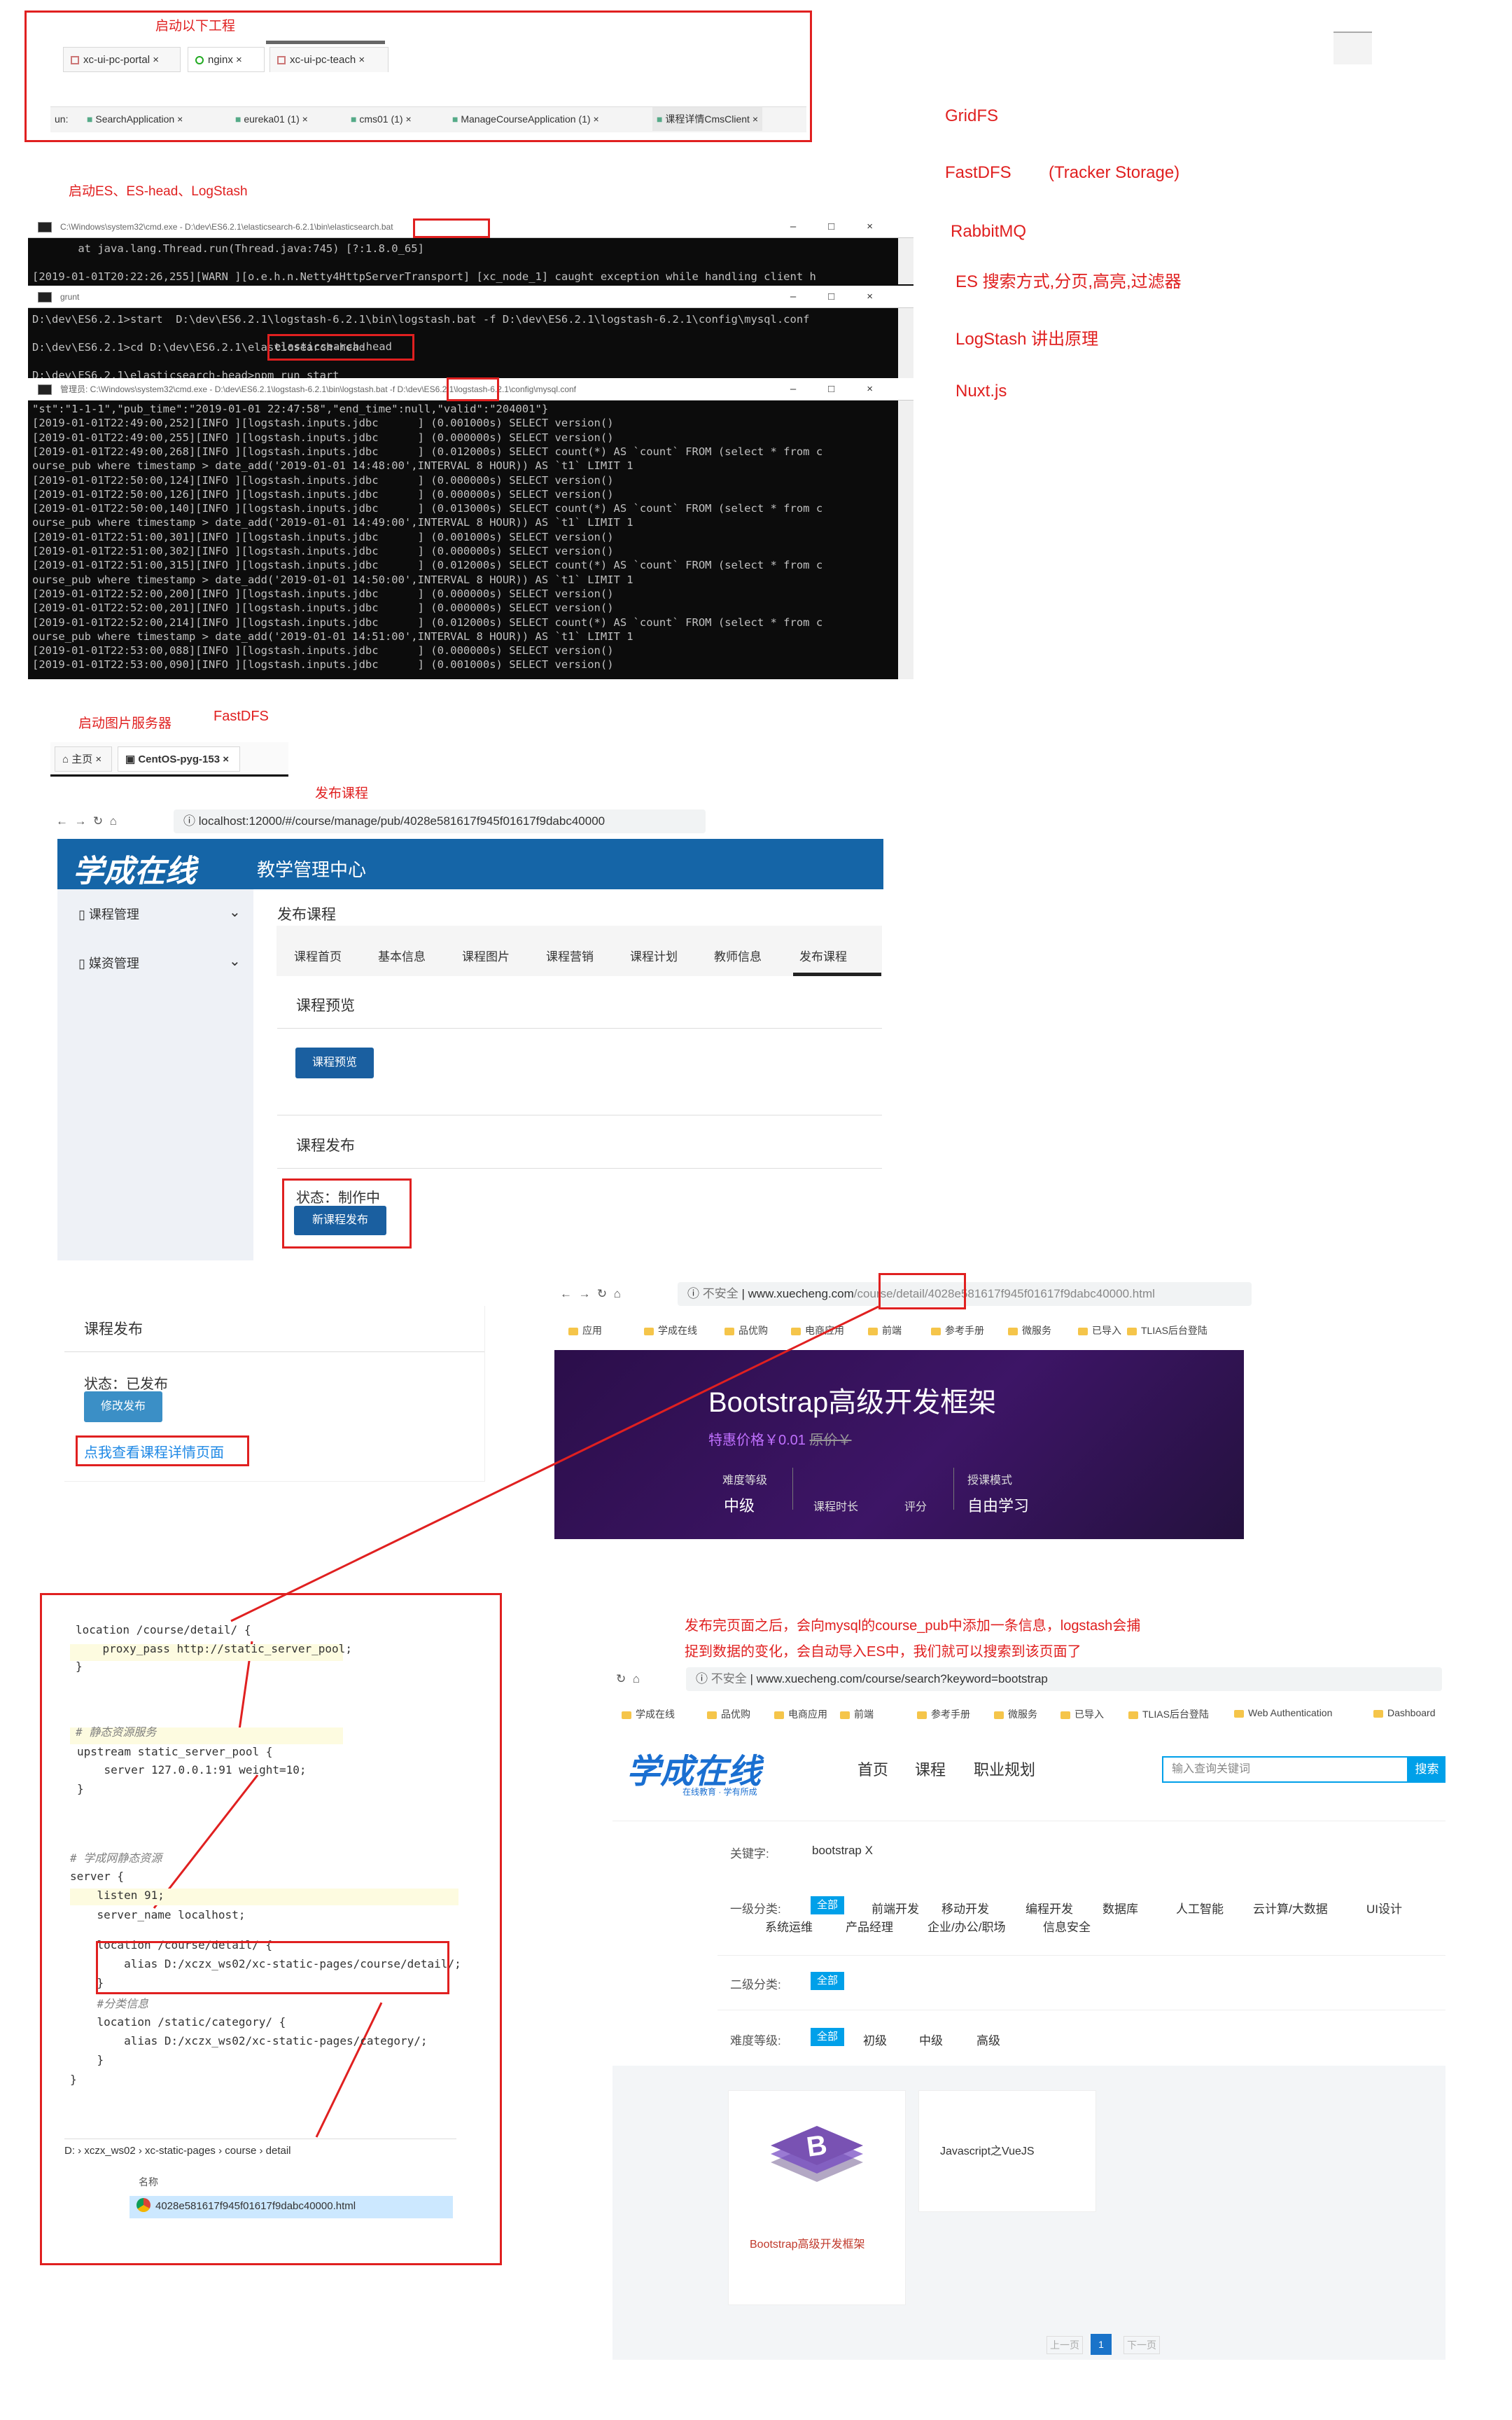 The height and width of the screenshot is (2420, 1512). What do you see at coordinates (827, 2037) in the screenshot?
I see `level-all-chip: 全部` at bounding box center [827, 2037].